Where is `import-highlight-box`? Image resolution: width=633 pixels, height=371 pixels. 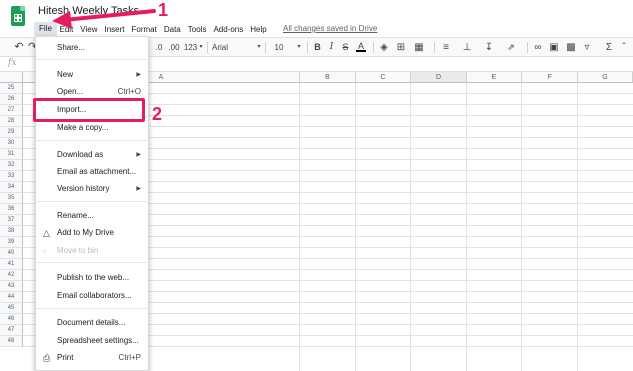 import-highlight-box is located at coordinates (89, 110).